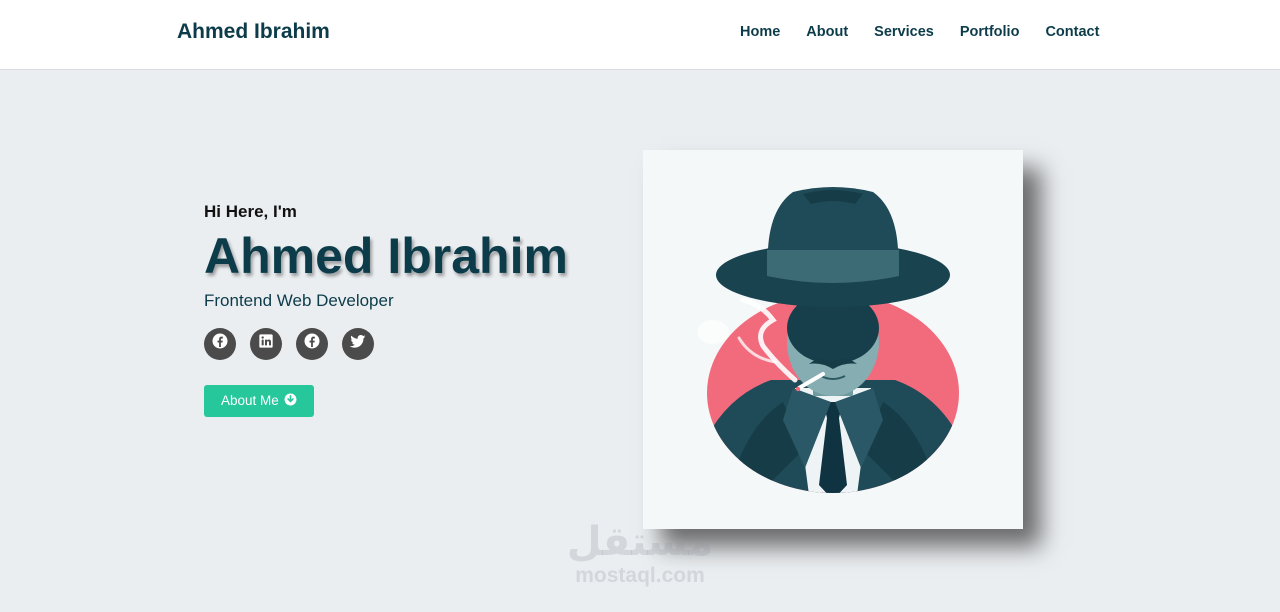 The height and width of the screenshot is (612, 1280). What do you see at coordinates (827, 32) in the screenshot?
I see `nav-link-about: About` at bounding box center [827, 32].